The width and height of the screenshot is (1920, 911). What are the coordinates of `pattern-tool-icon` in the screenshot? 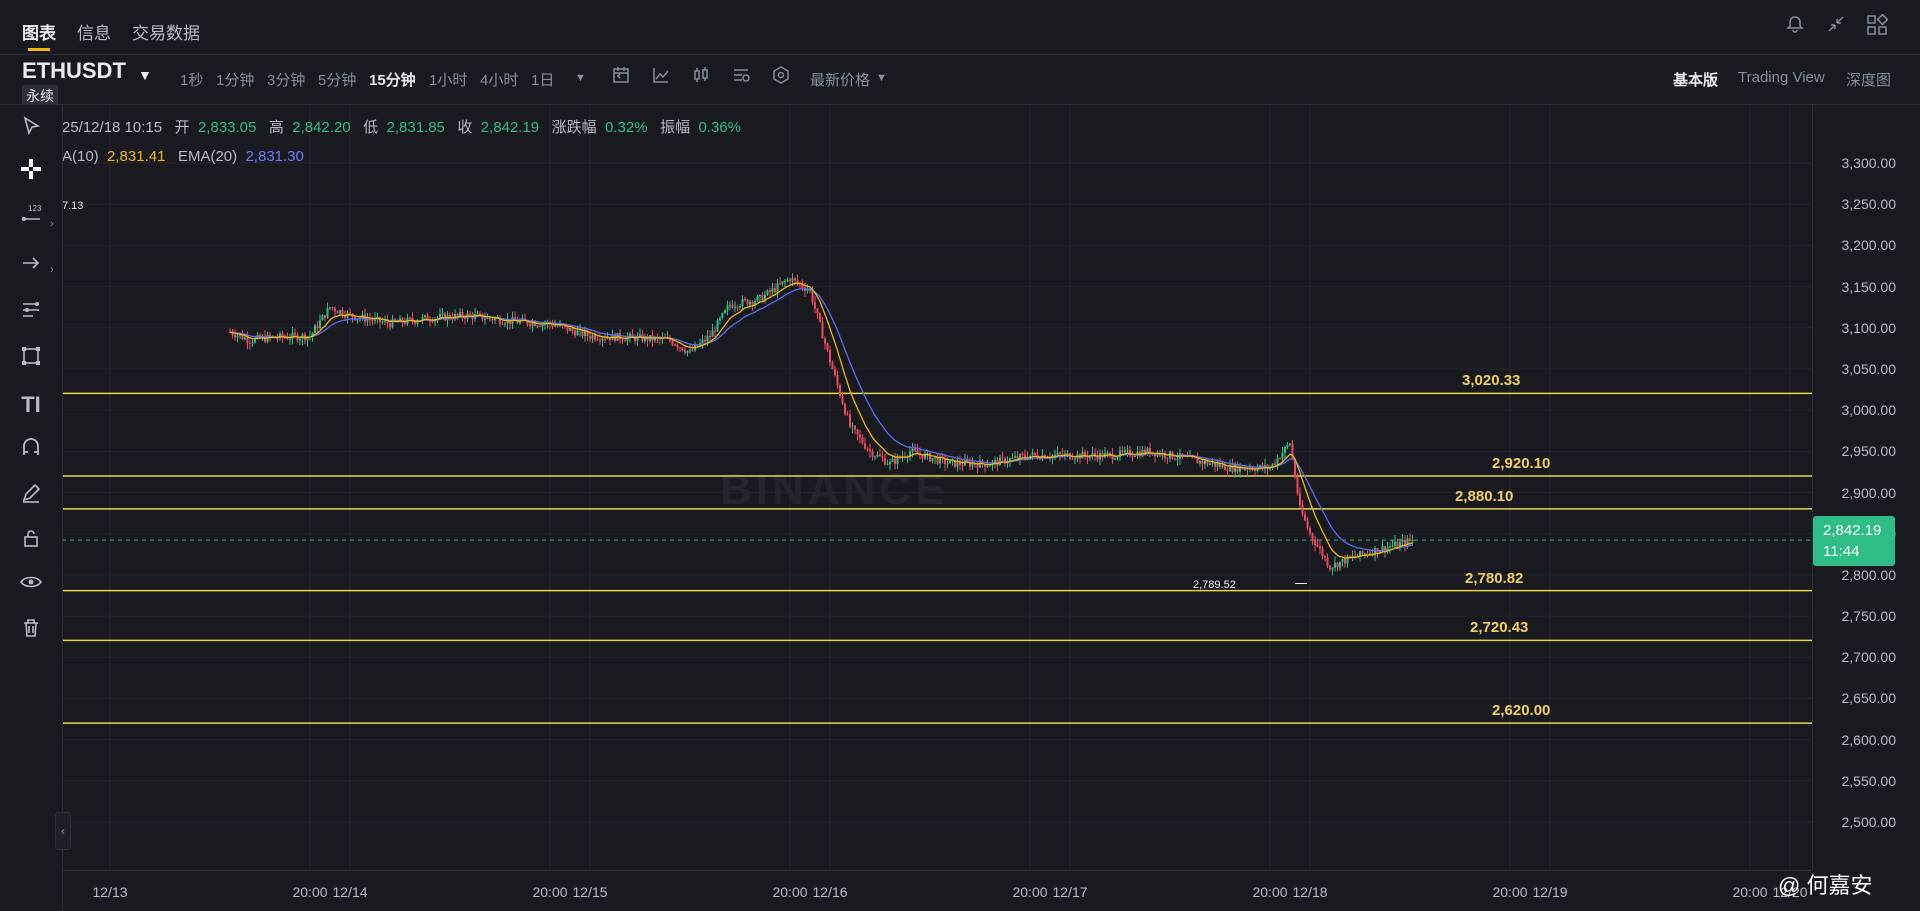 It's located at (31, 360).